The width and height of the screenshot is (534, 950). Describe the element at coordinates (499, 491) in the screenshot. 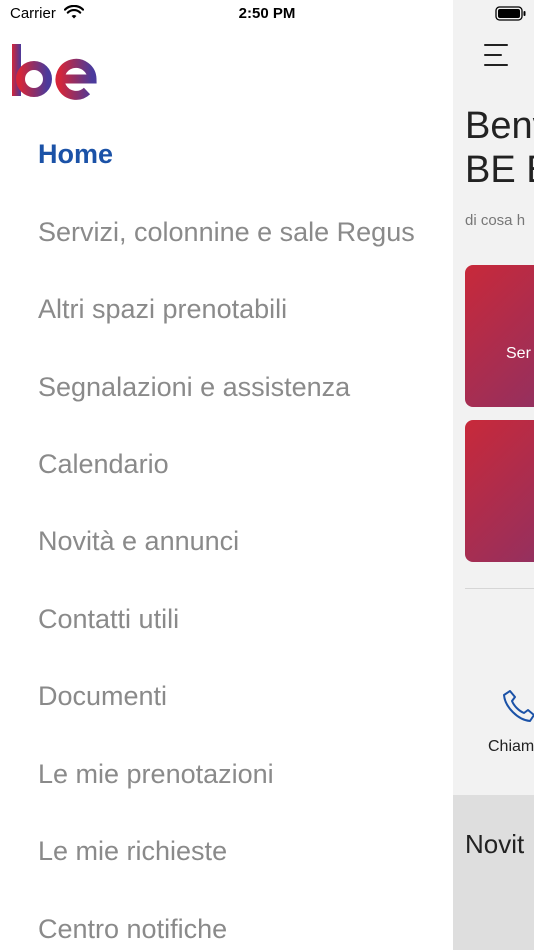

I see `feature-card` at that location.